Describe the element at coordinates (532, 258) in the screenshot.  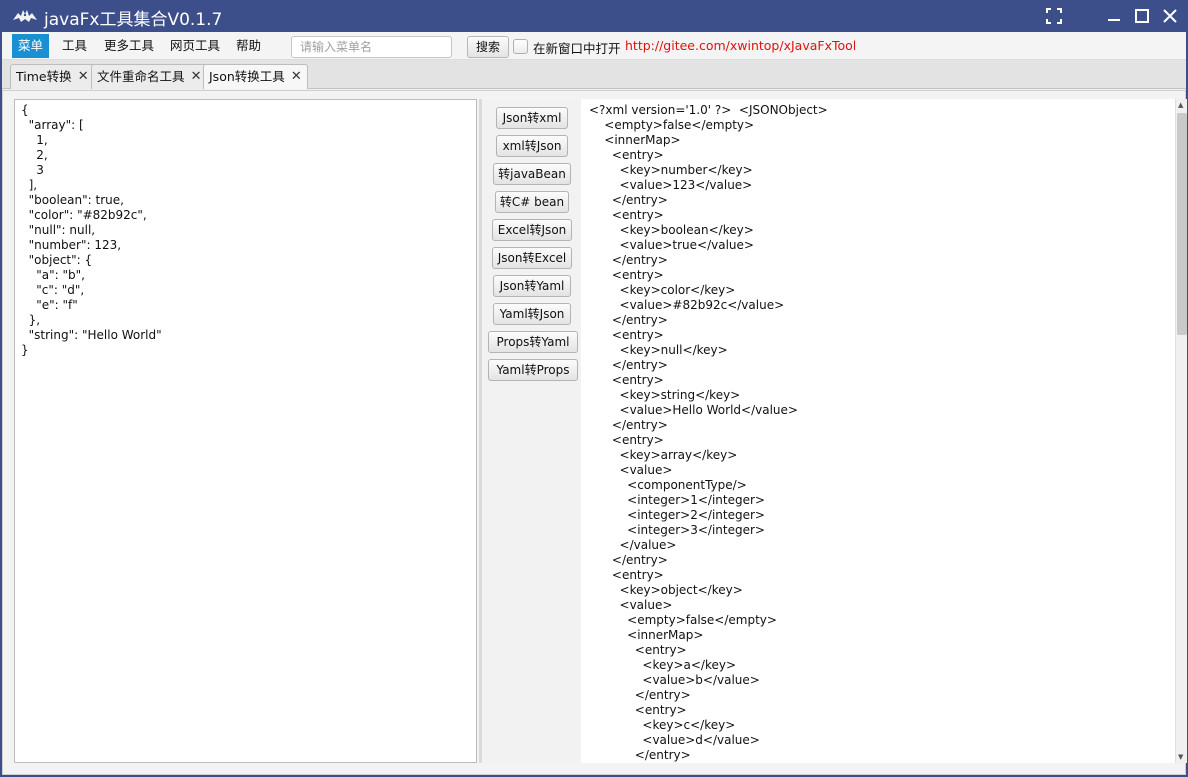
I see `json-to-excel-button: Json转Excel` at that location.